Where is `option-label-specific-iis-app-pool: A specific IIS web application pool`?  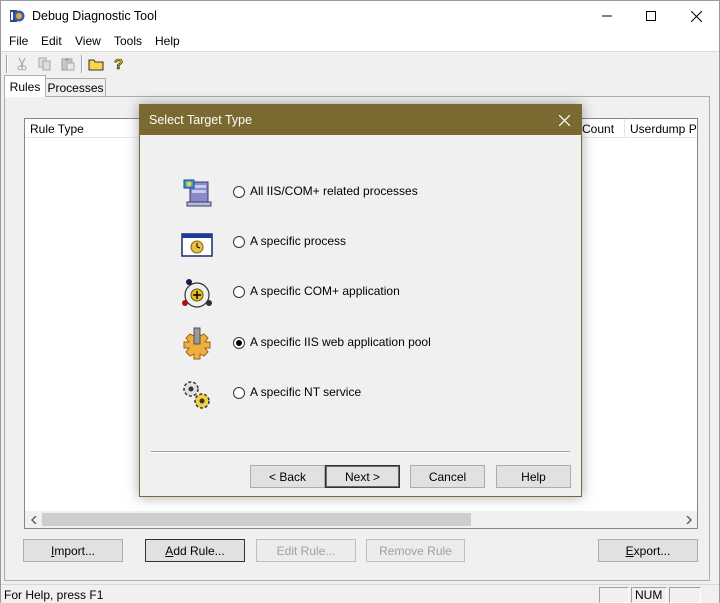 option-label-specific-iis-app-pool: A specific IIS web application pool is located at coordinates (340, 342).